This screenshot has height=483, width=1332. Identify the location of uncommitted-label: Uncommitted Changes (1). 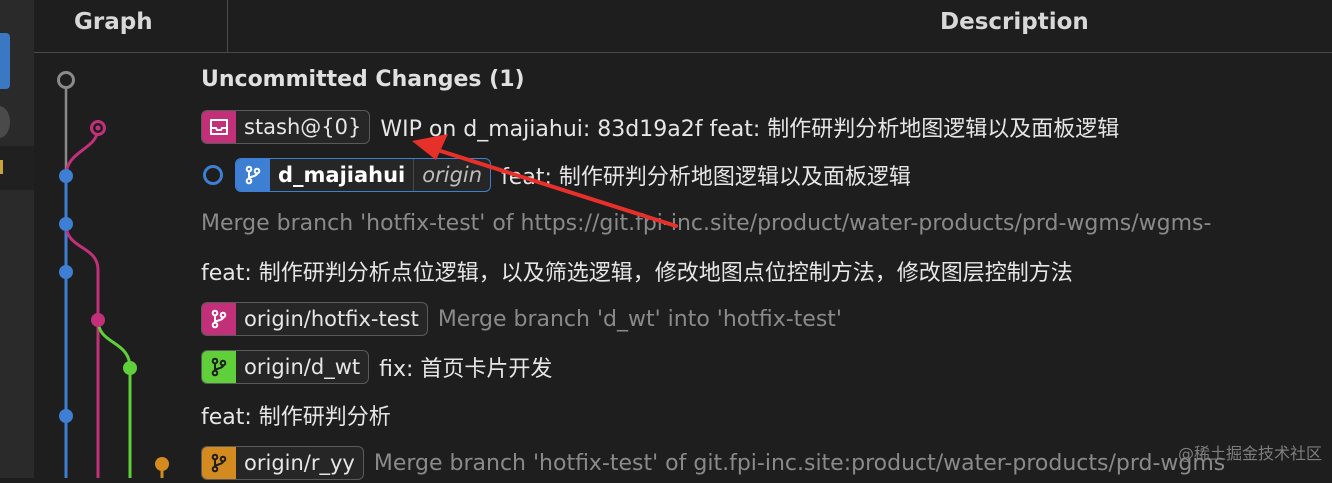
(363, 79).